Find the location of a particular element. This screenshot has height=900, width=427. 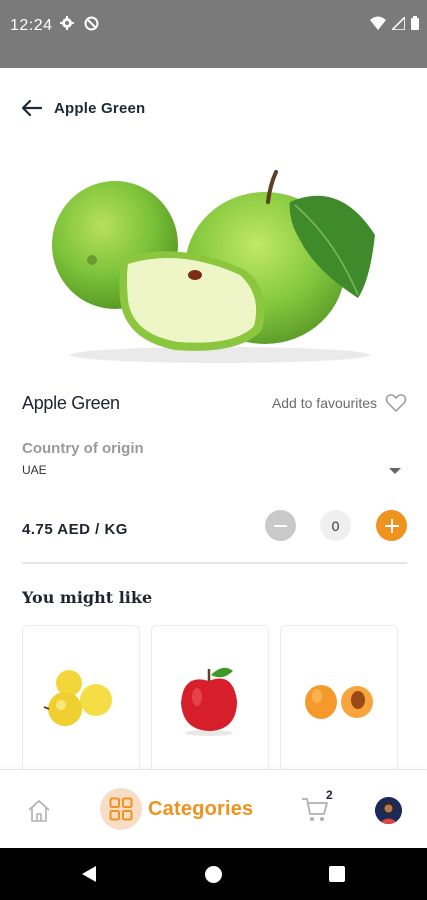

nav-categories-label: Categories is located at coordinates (201, 808).